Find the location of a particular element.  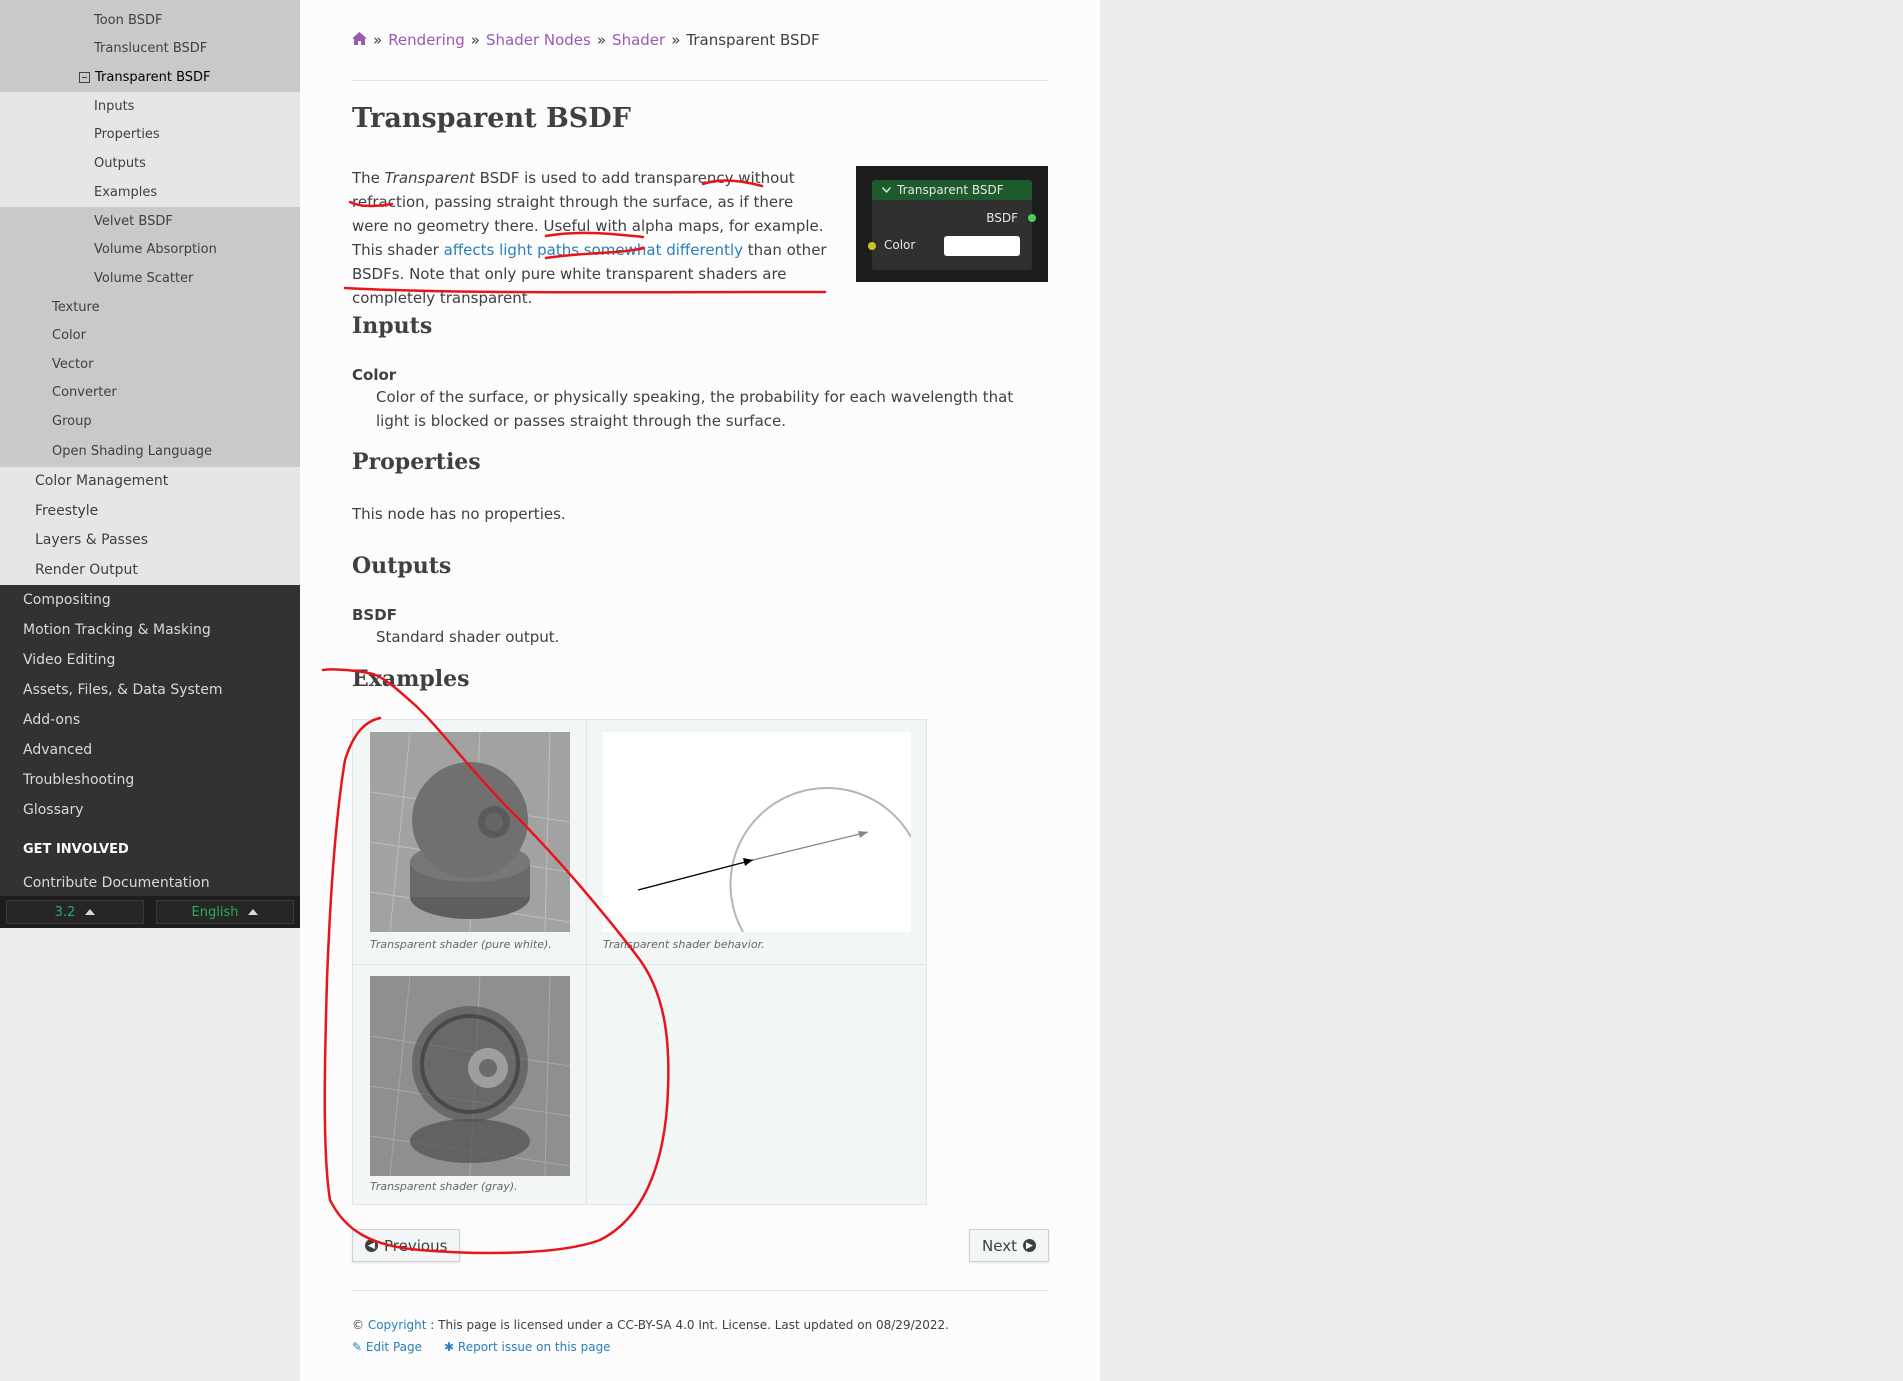

sidebar-subsection: Inputs Properties Outputs Examples is located at coordinates (150, 149).